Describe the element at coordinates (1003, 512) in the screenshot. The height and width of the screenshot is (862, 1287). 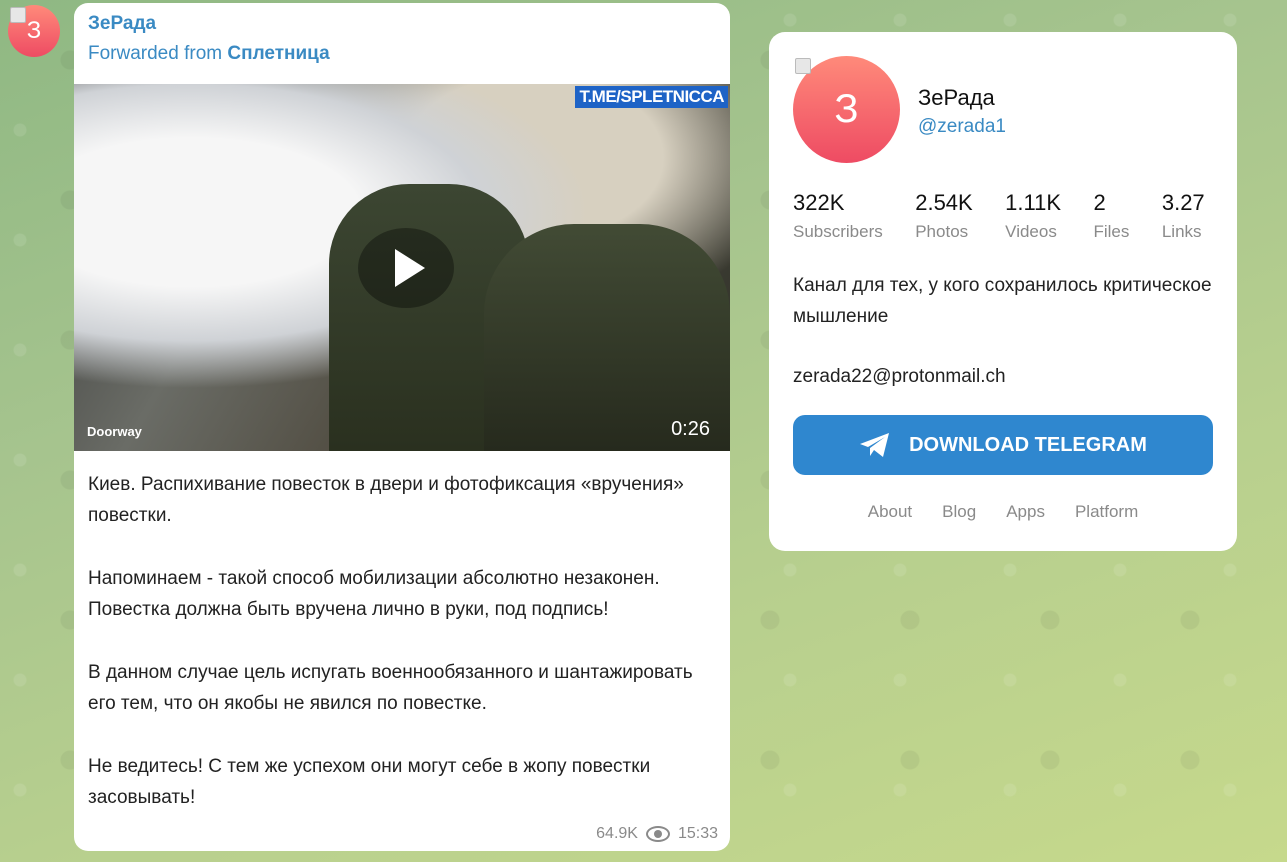
I see `footer-links: About Blog Apps Platform` at that location.